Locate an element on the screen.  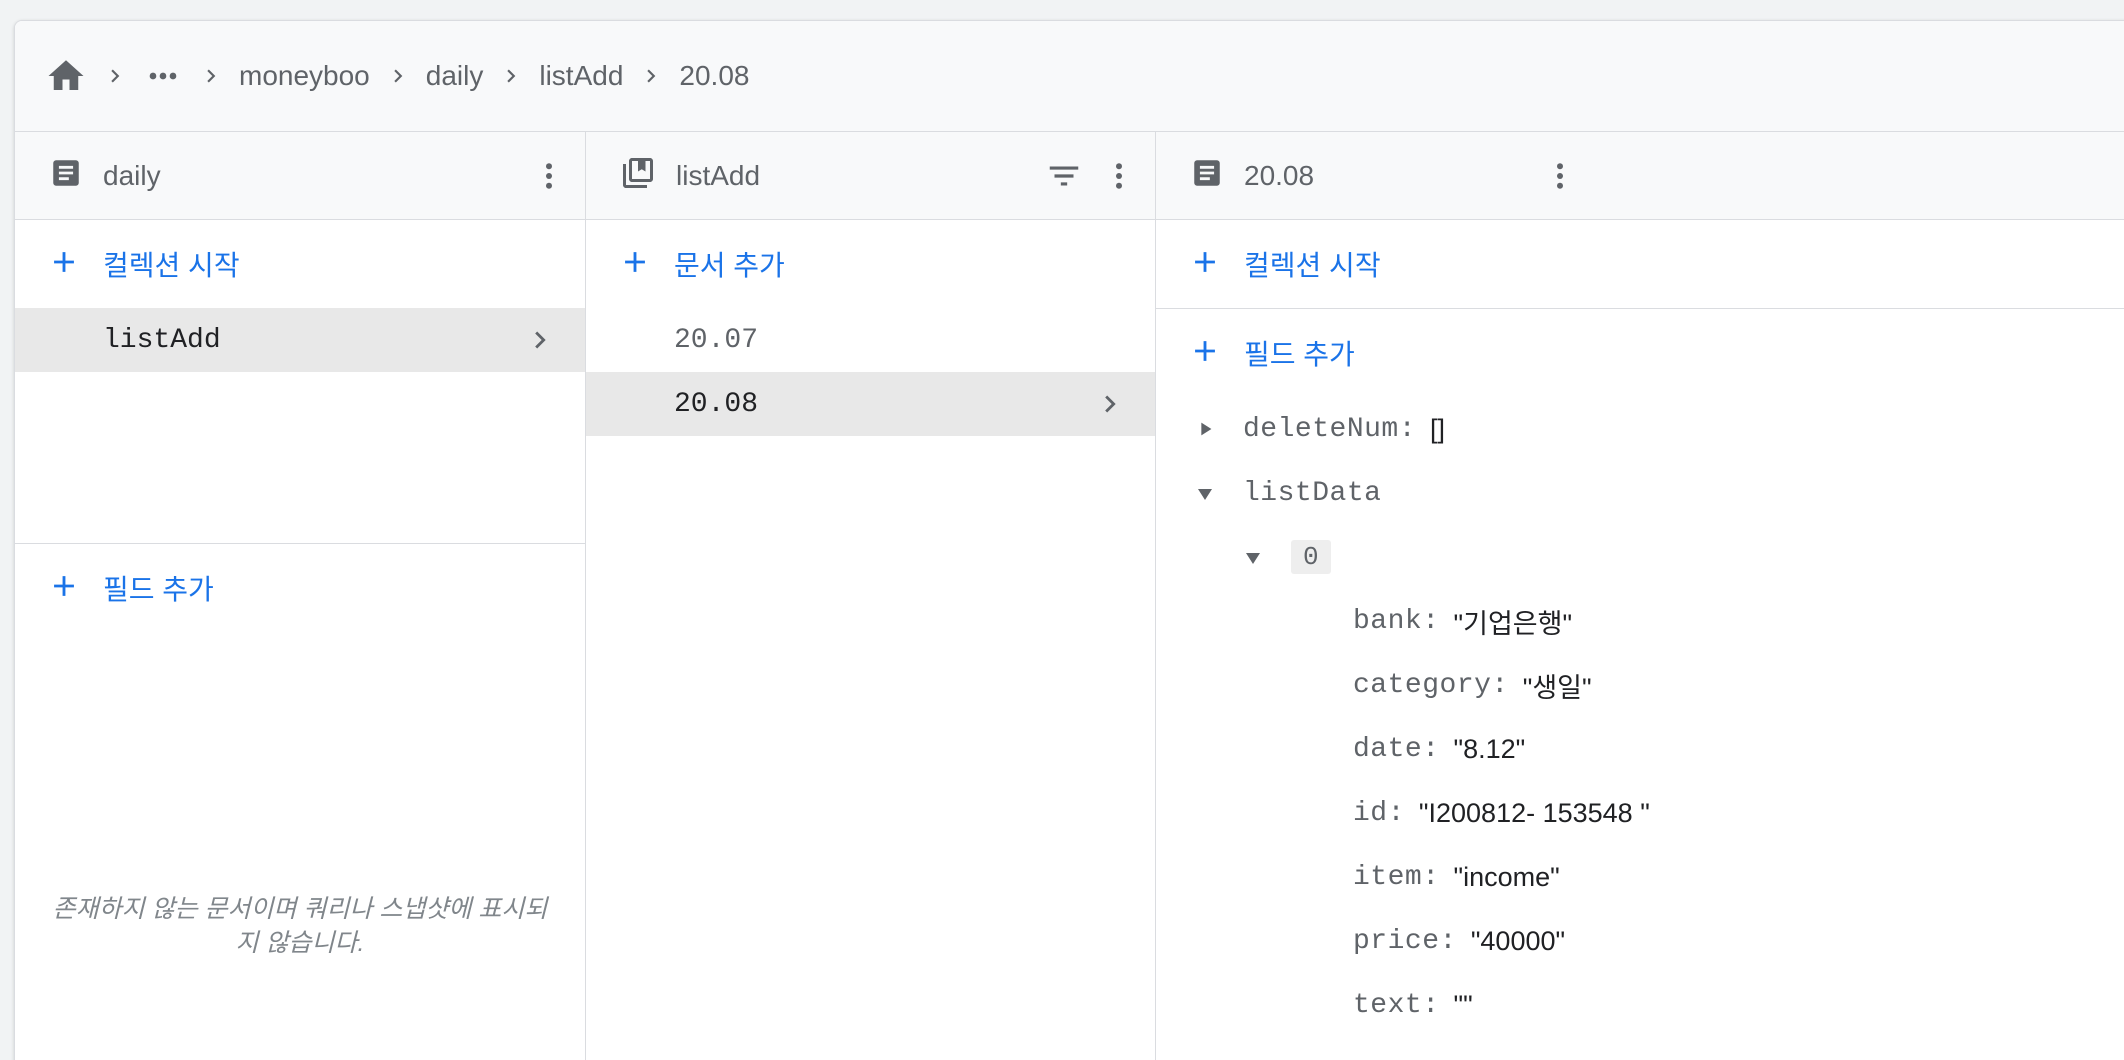
field-category: category: "생일" is located at coordinates (1640, 685).